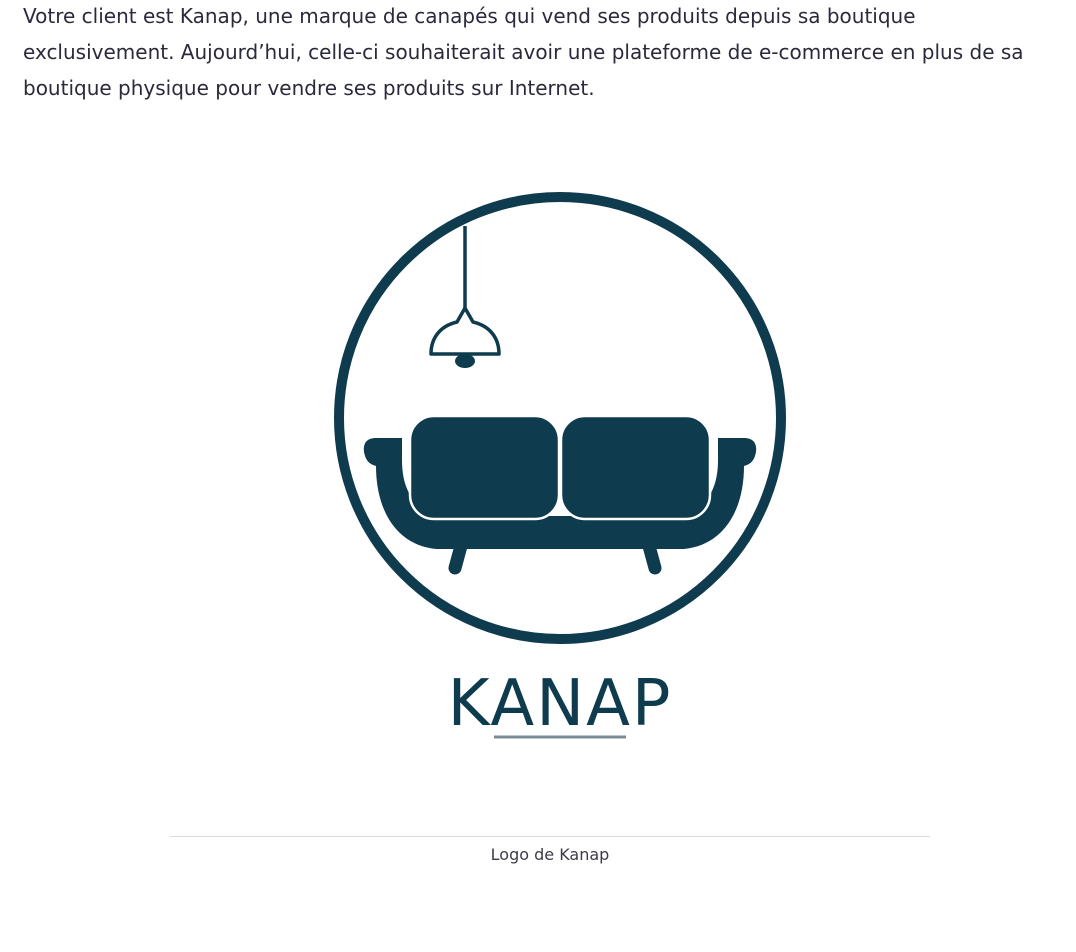  I want to click on logo-wordmark: KANAP, so click(560, 704).